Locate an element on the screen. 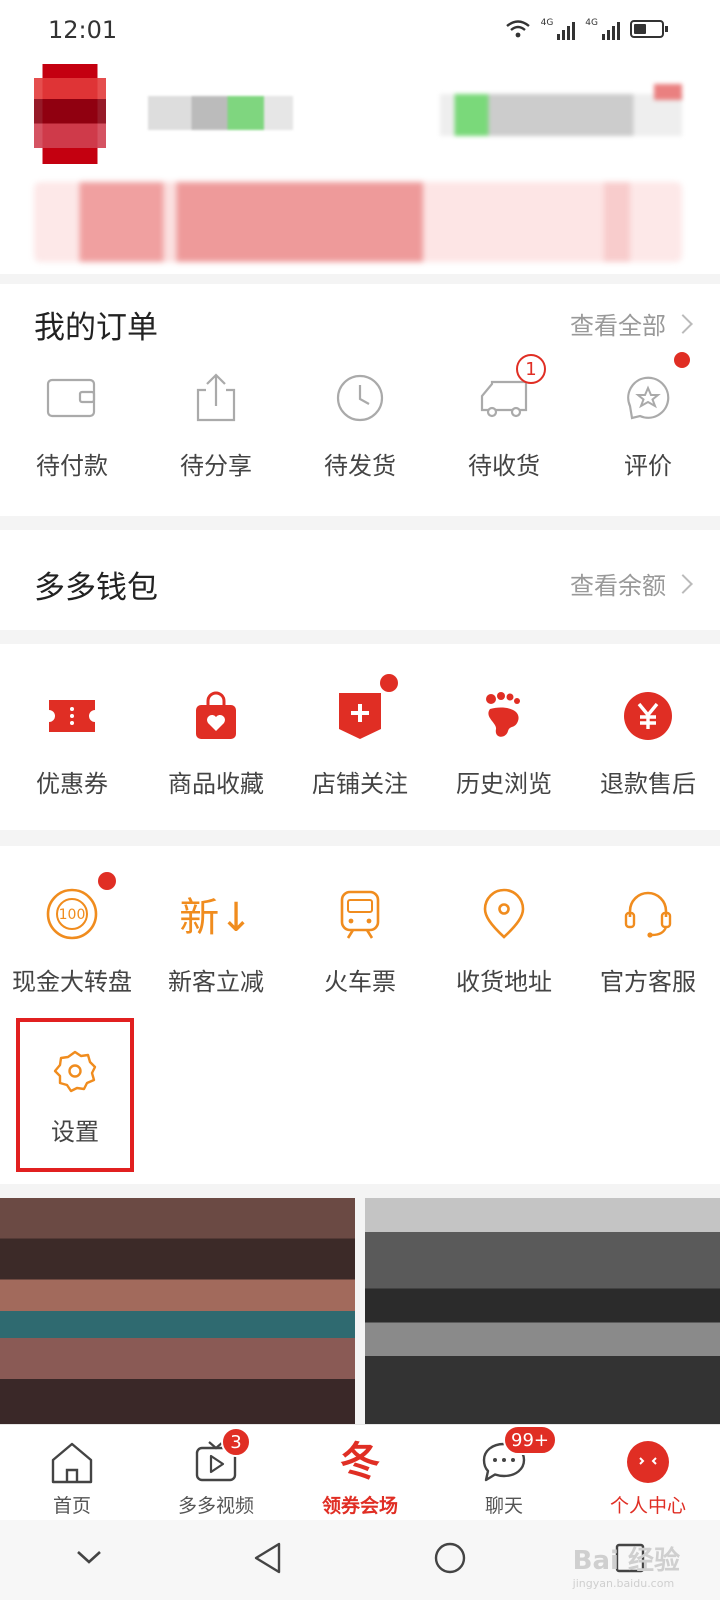 The width and height of the screenshot is (720, 1600). profile-header is located at coordinates (360, 169).